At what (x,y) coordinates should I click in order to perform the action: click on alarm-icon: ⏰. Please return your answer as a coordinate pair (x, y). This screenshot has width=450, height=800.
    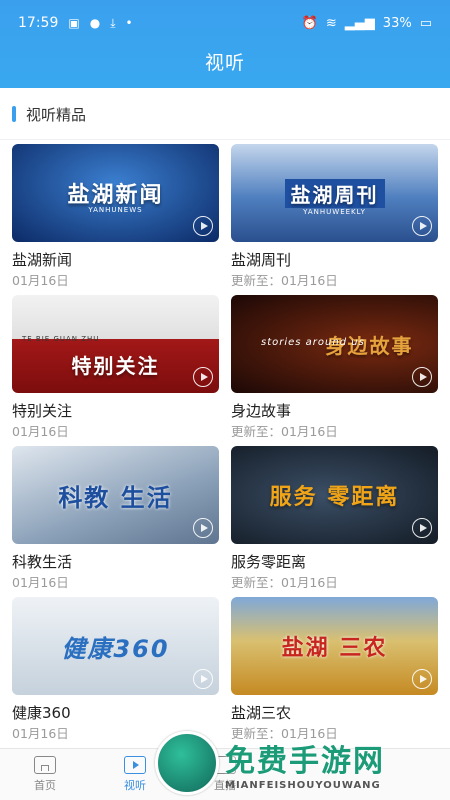
    Looking at the image, I should click on (309, 23).